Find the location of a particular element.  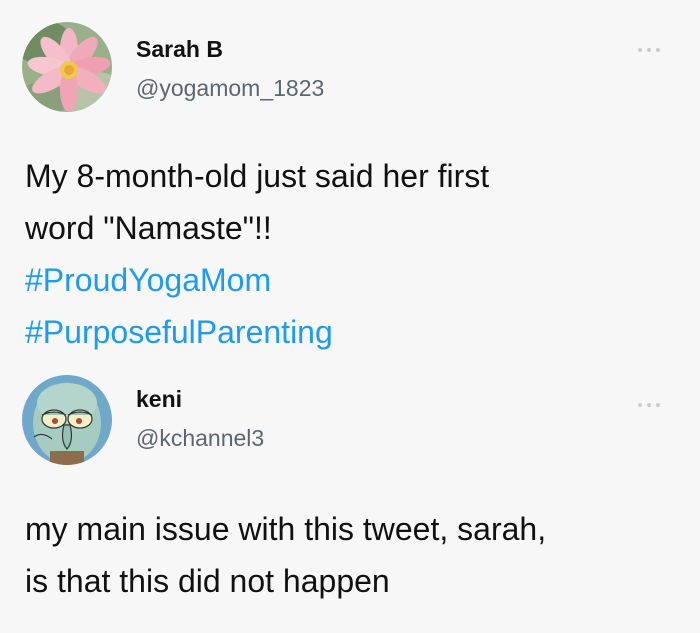

hashtag-link: #PurposefulParenting is located at coordinates (350, 332).